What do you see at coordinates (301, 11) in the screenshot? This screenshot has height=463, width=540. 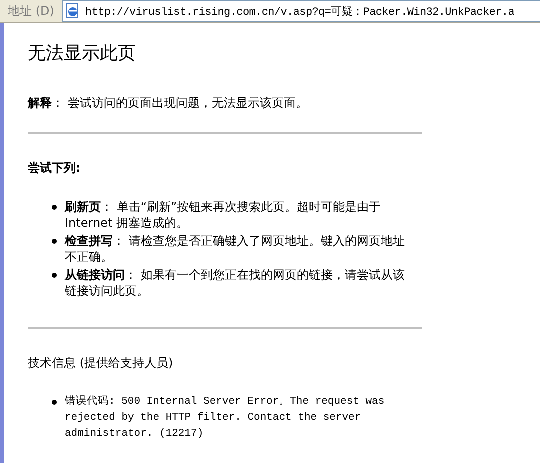 I see `address-field: http://viruslist.rising.com.cn/v.asp?q=可疑：Packer.Win32.UnkPacker.a` at bounding box center [301, 11].